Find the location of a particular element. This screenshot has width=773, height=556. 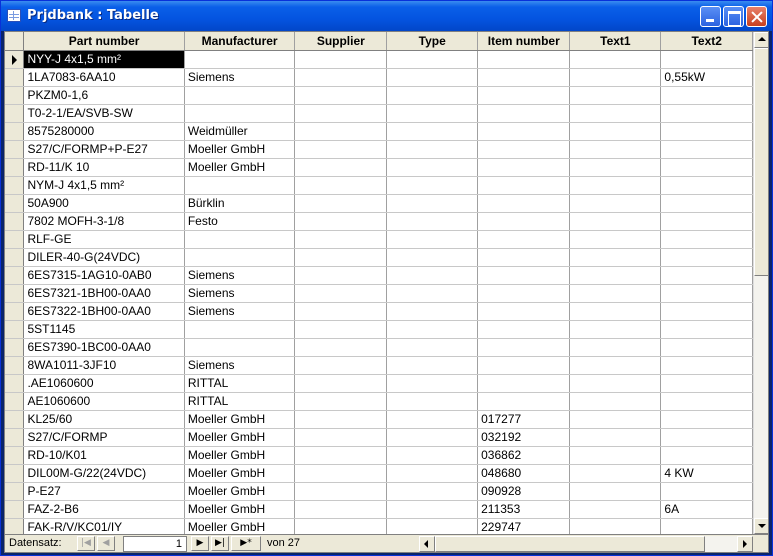

select-all-corner is located at coordinates (15, 41).